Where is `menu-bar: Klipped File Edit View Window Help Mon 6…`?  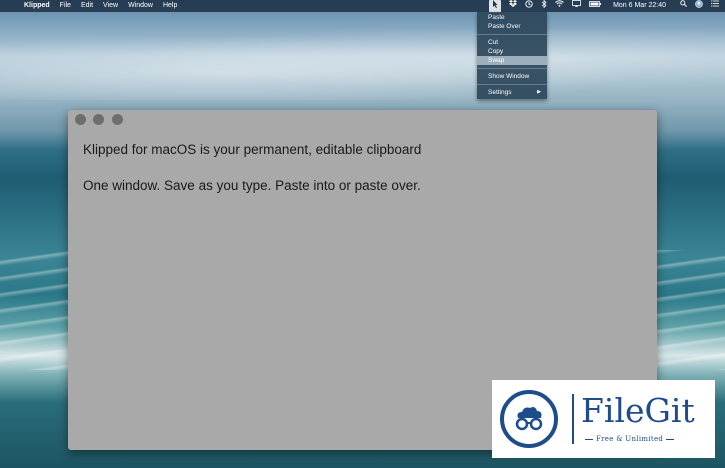
menu-bar: Klipped File Edit View Window Help Mon 6… is located at coordinates (362, 6).